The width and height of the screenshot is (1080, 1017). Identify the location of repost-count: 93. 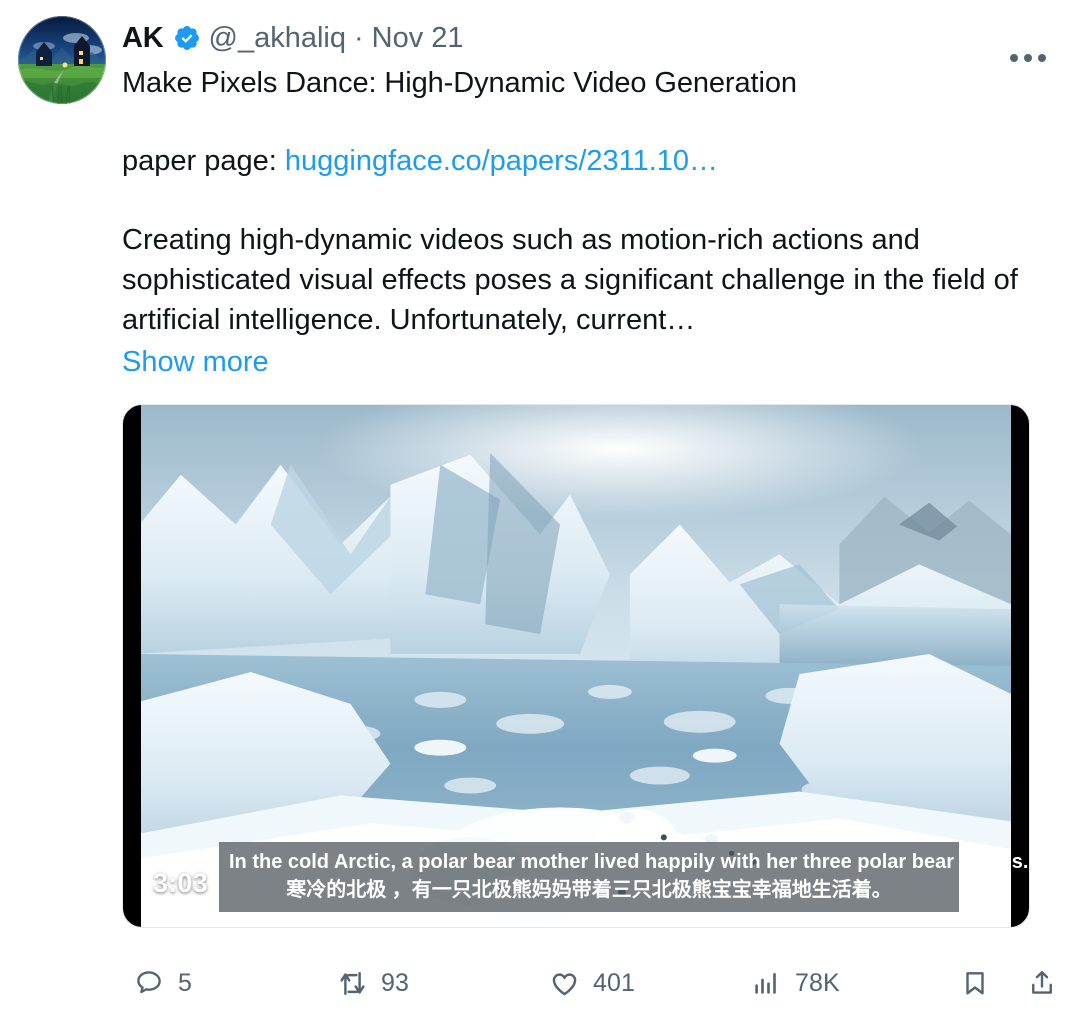
(395, 983).